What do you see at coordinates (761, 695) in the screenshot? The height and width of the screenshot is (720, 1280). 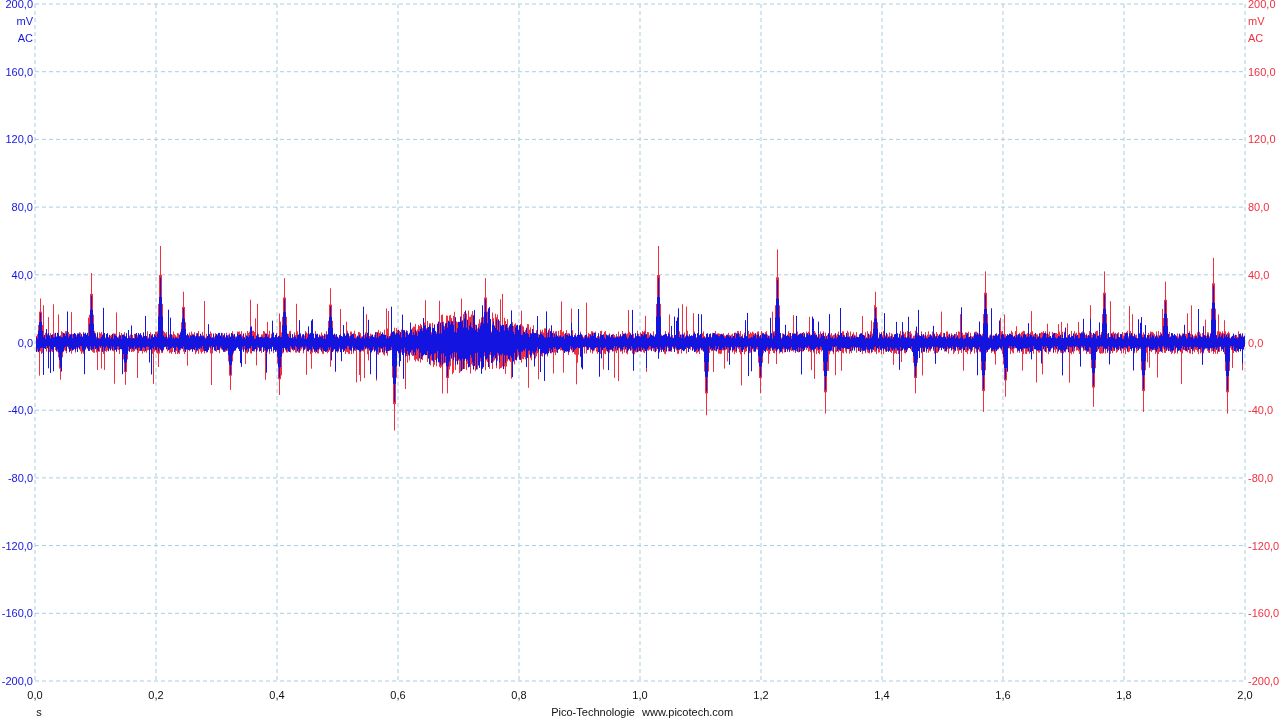 I see `axis-tick-label: 1,2` at bounding box center [761, 695].